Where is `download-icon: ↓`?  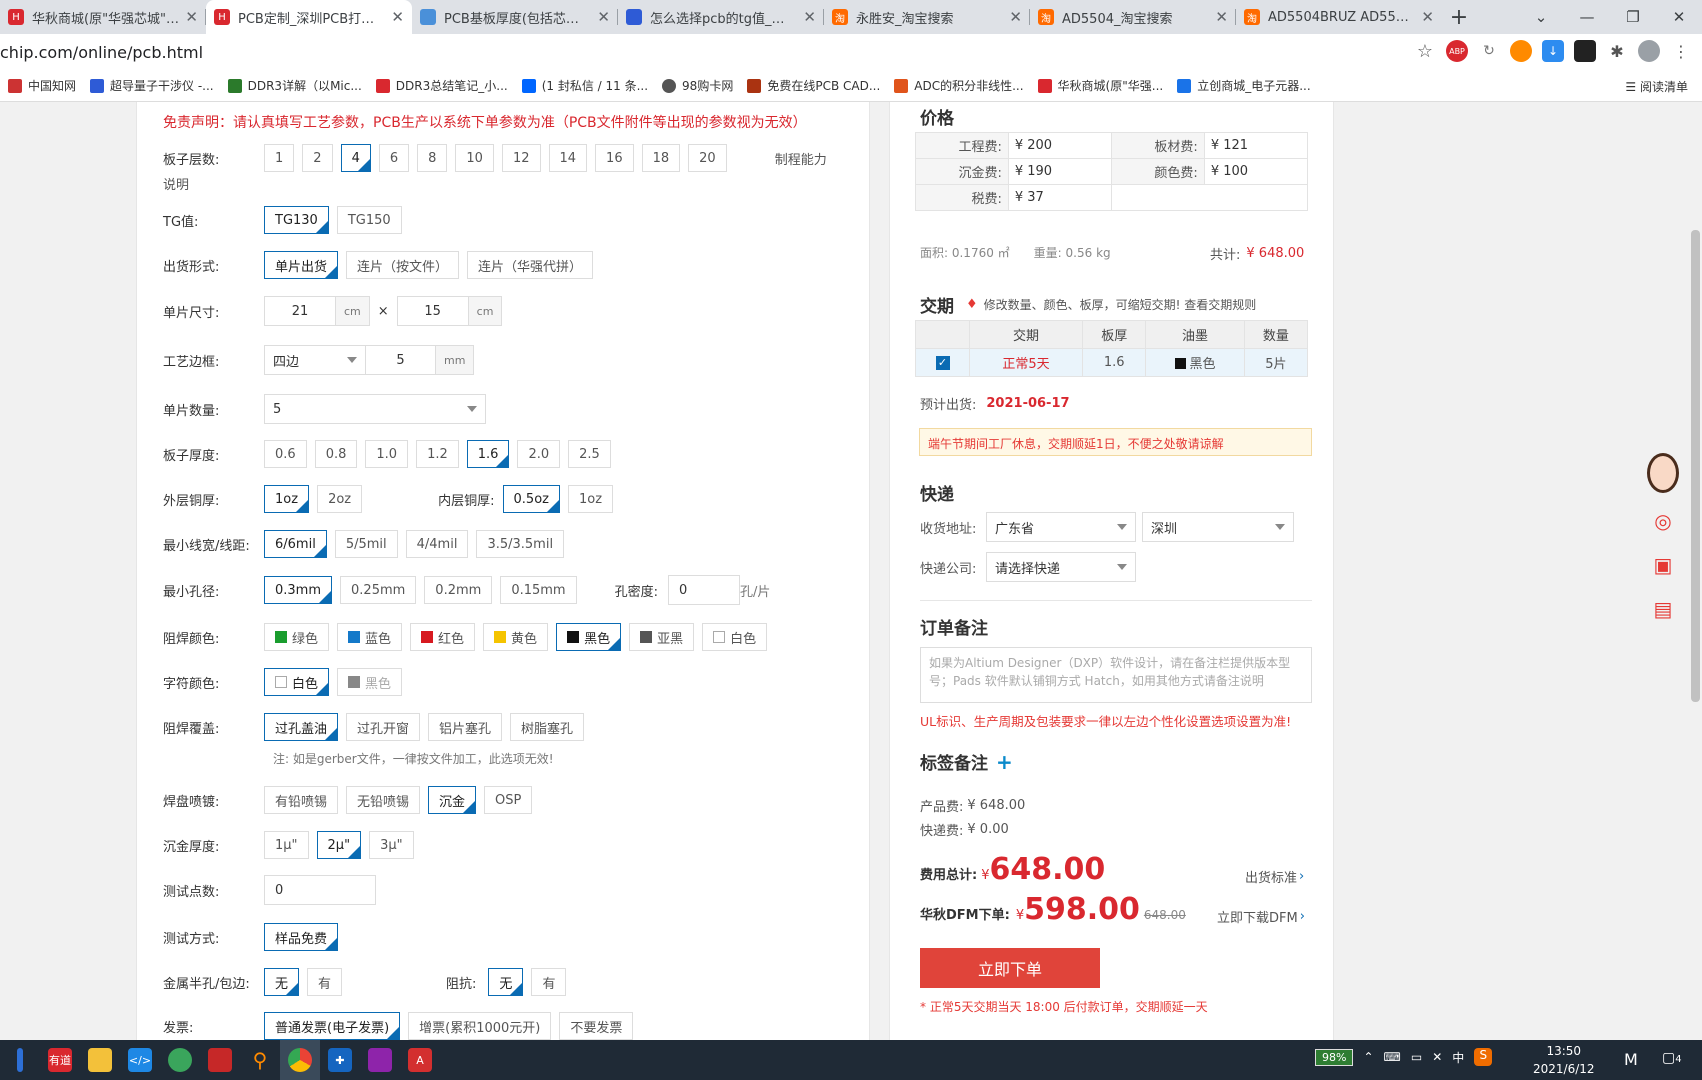
download-icon: ↓ is located at coordinates (1553, 51).